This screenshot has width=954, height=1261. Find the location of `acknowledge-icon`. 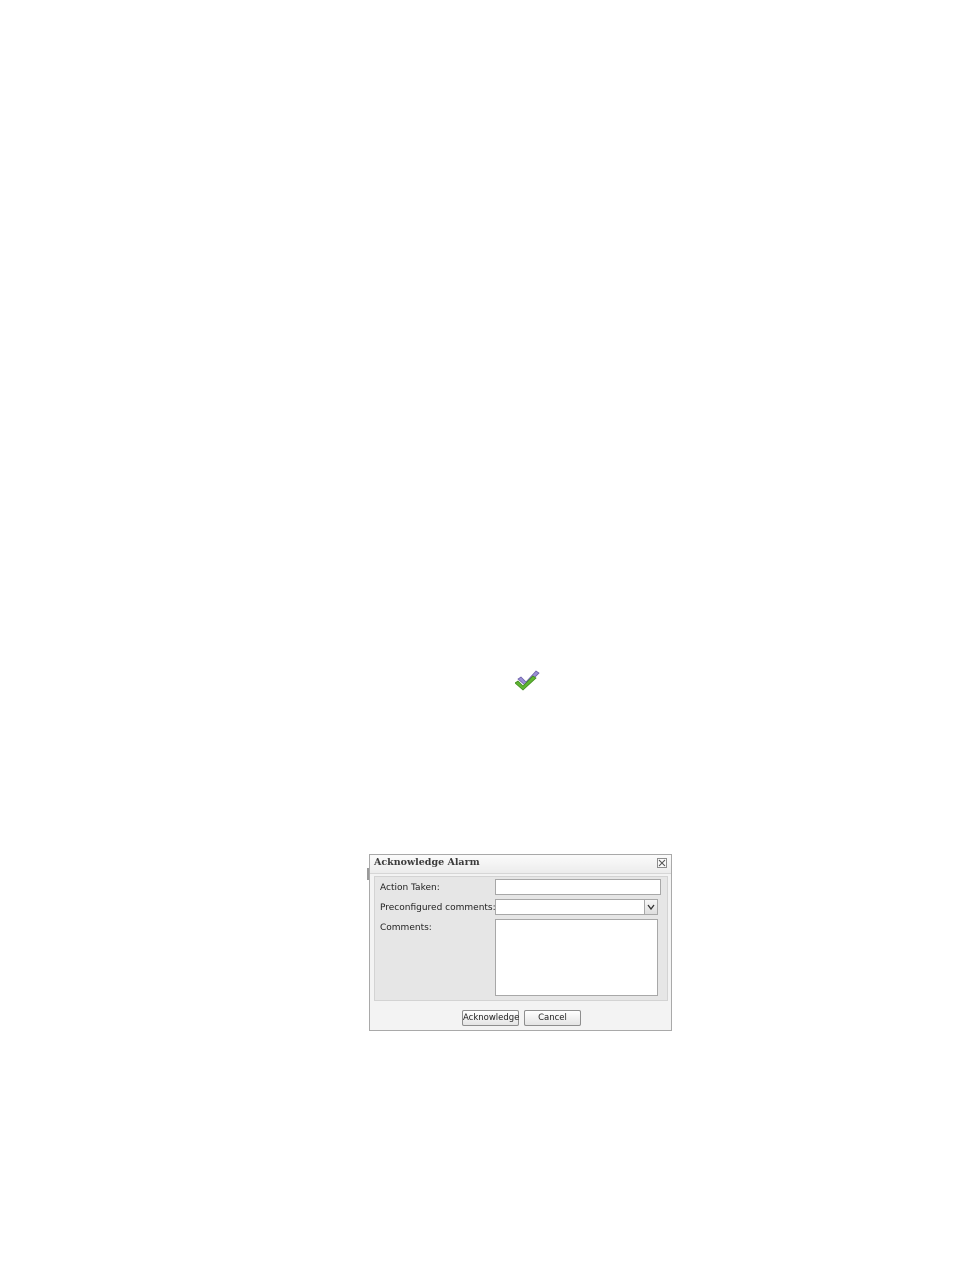

acknowledge-icon is located at coordinates (527, 680).